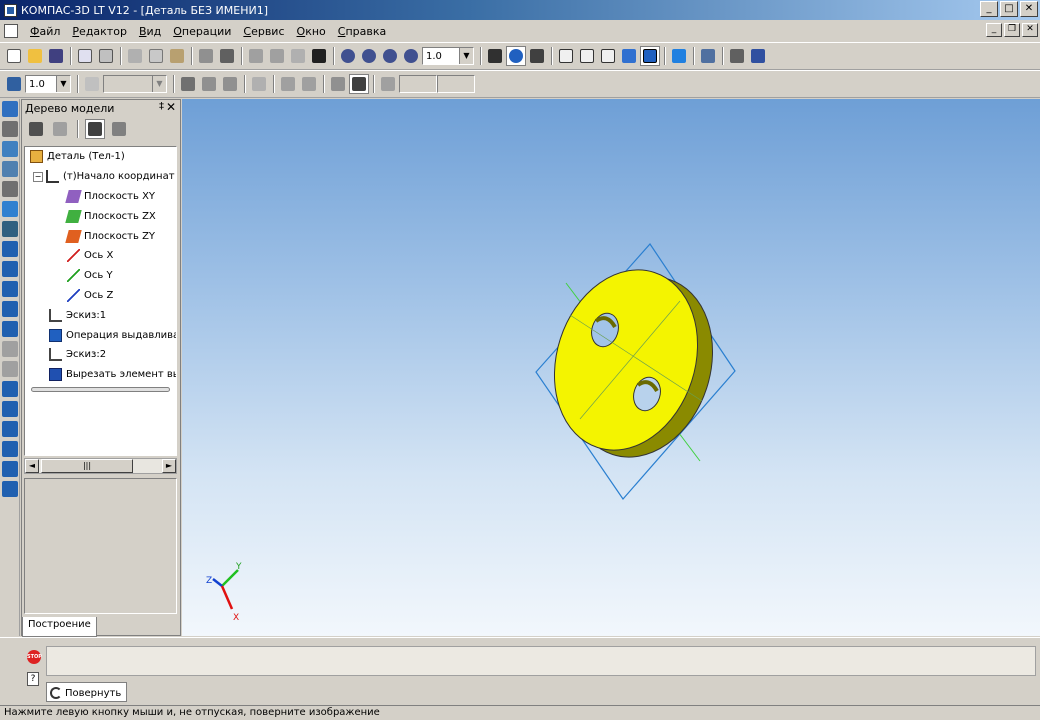 The image size is (1040, 720). Describe the element at coordinates (10, 409) in the screenshot. I see `chamfer-icon` at that location.